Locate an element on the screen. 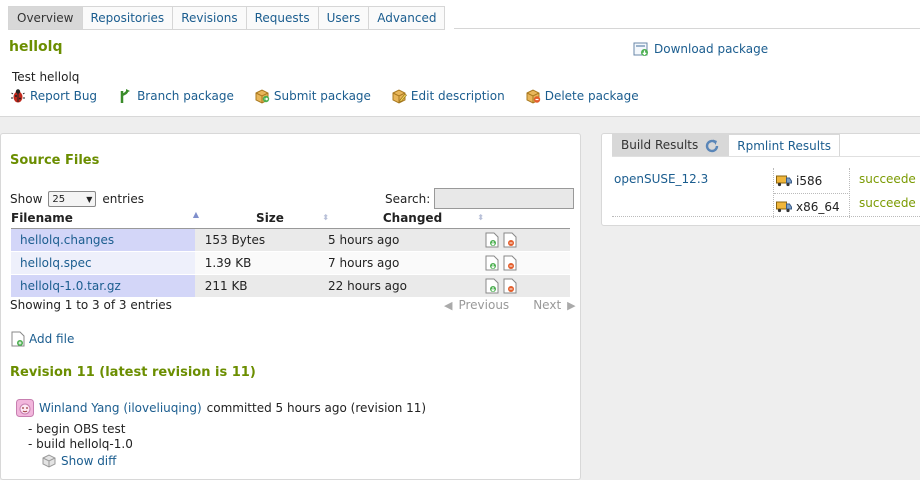 This screenshot has width=920, height=480. branch-package-label: Branch package is located at coordinates (185, 96).